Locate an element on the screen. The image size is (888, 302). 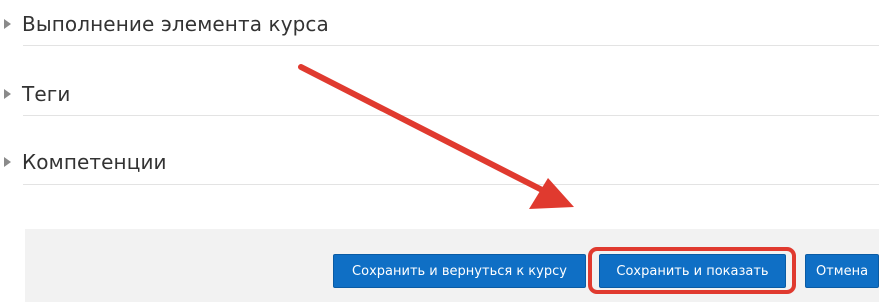
section-competencies: Компетенции is located at coordinates (439, 162).